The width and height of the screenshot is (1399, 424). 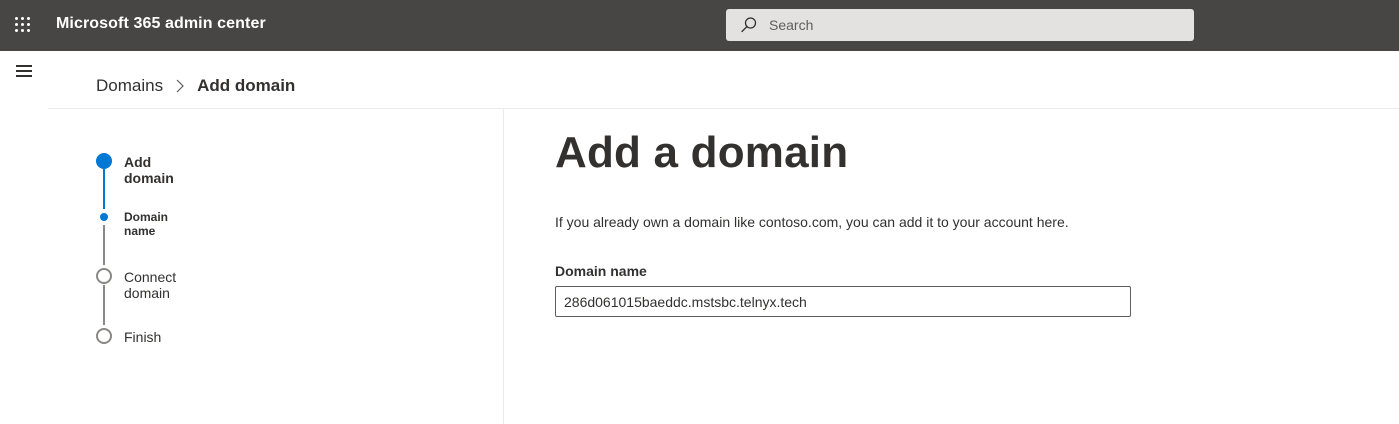 What do you see at coordinates (104, 217) in the screenshot?
I see `step-indicator-domain-name` at bounding box center [104, 217].